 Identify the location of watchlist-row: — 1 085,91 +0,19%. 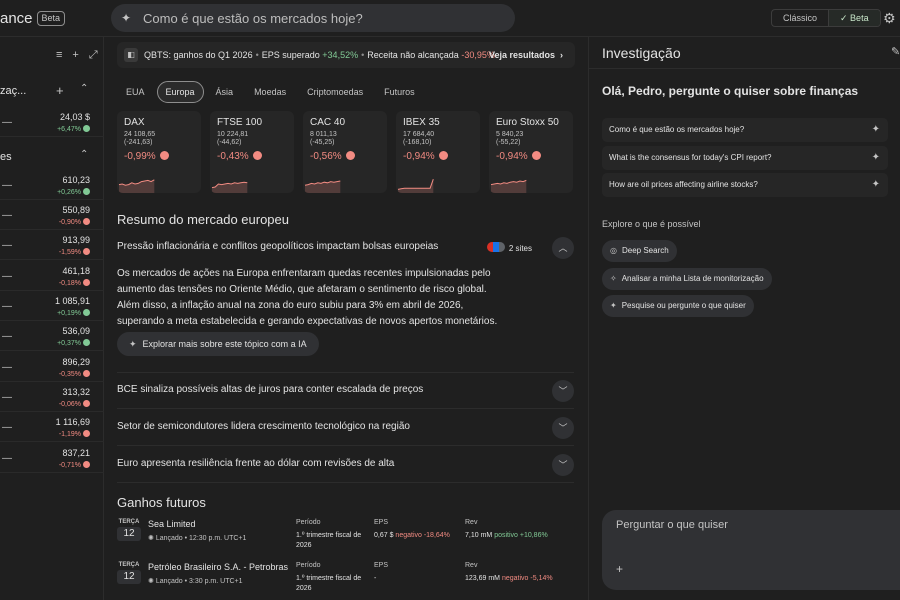
(52, 306).